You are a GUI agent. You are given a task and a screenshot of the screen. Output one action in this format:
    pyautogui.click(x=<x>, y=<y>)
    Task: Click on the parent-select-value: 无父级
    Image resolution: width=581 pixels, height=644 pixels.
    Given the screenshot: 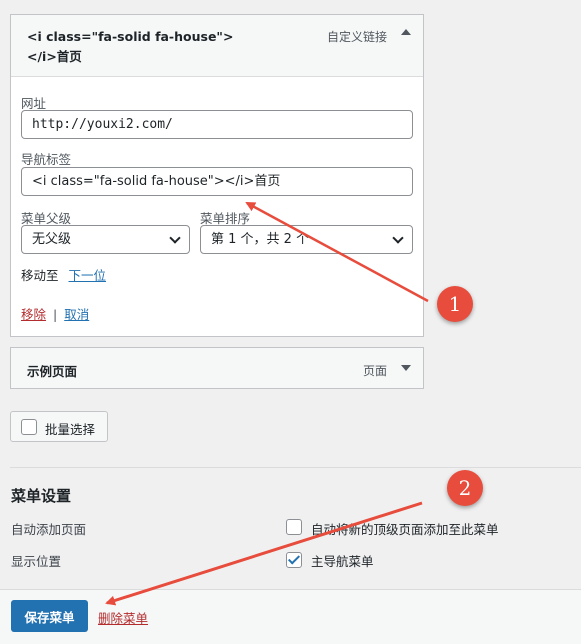 What is the action you would take?
    pyautogui.click(x=52, y=239)
    